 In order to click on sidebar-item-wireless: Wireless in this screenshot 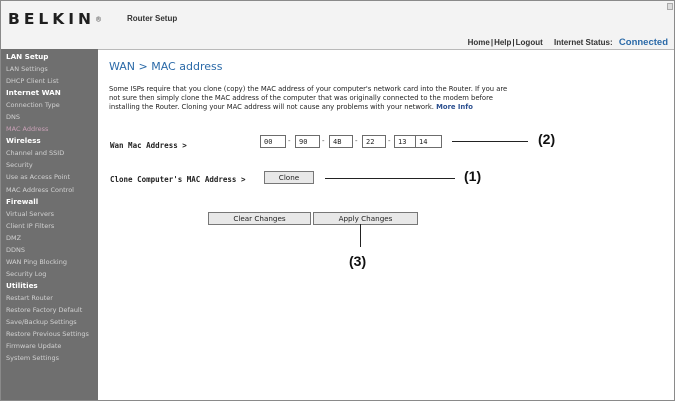, I will do `click(23, 141)`.